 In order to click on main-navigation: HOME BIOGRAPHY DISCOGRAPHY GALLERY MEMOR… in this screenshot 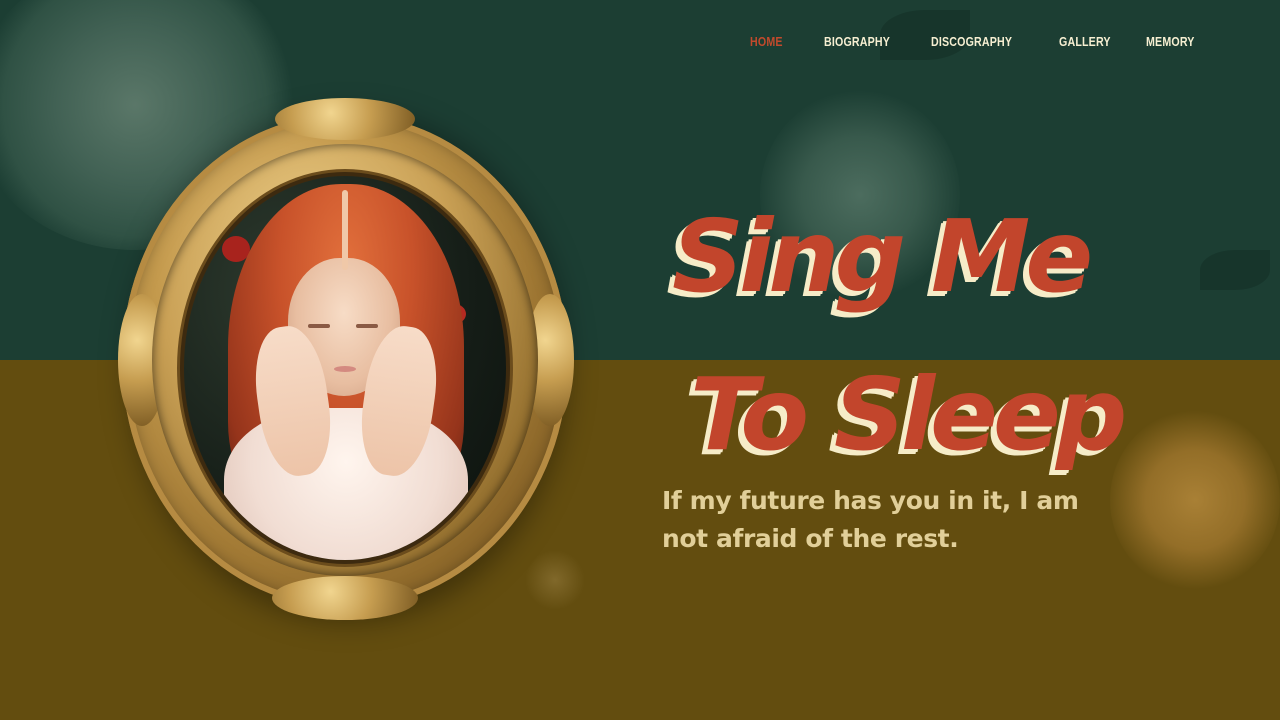, I will do `click(640, 44)`.